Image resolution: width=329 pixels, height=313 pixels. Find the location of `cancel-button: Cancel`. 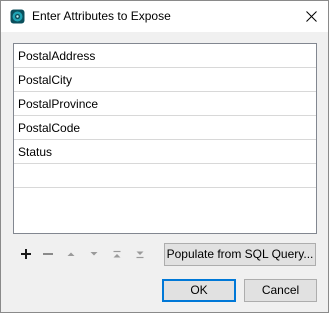

cancel-button: Cancel is located at coordinates (280, 290).